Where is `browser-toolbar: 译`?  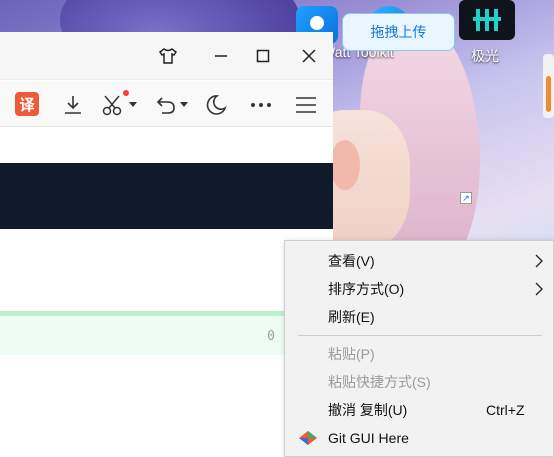 browser-toolbar: 译 is located at coordinates (166, 104).